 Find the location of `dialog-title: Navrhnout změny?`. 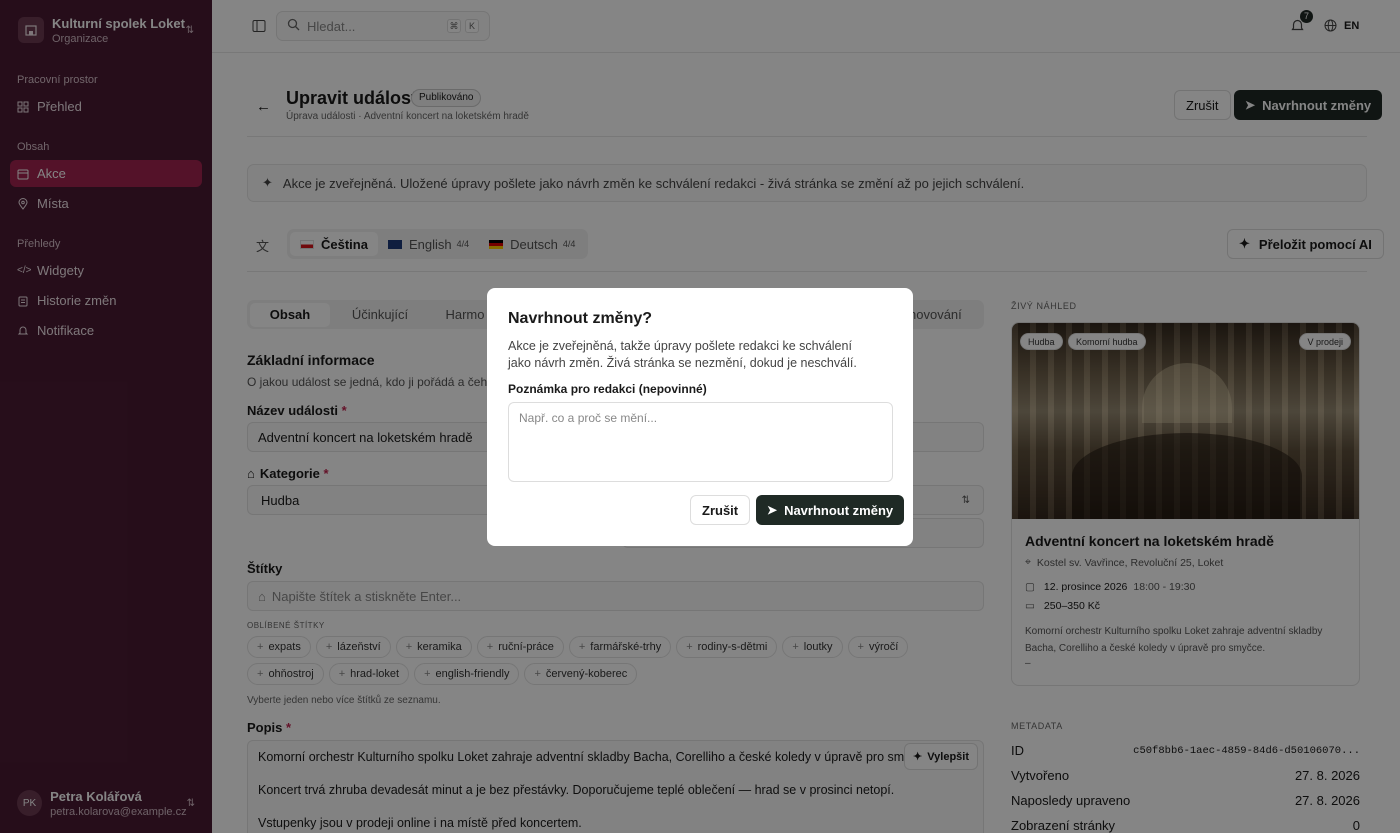

dialog-title: Navrhnout změny? is located at coordinates (580, 318).